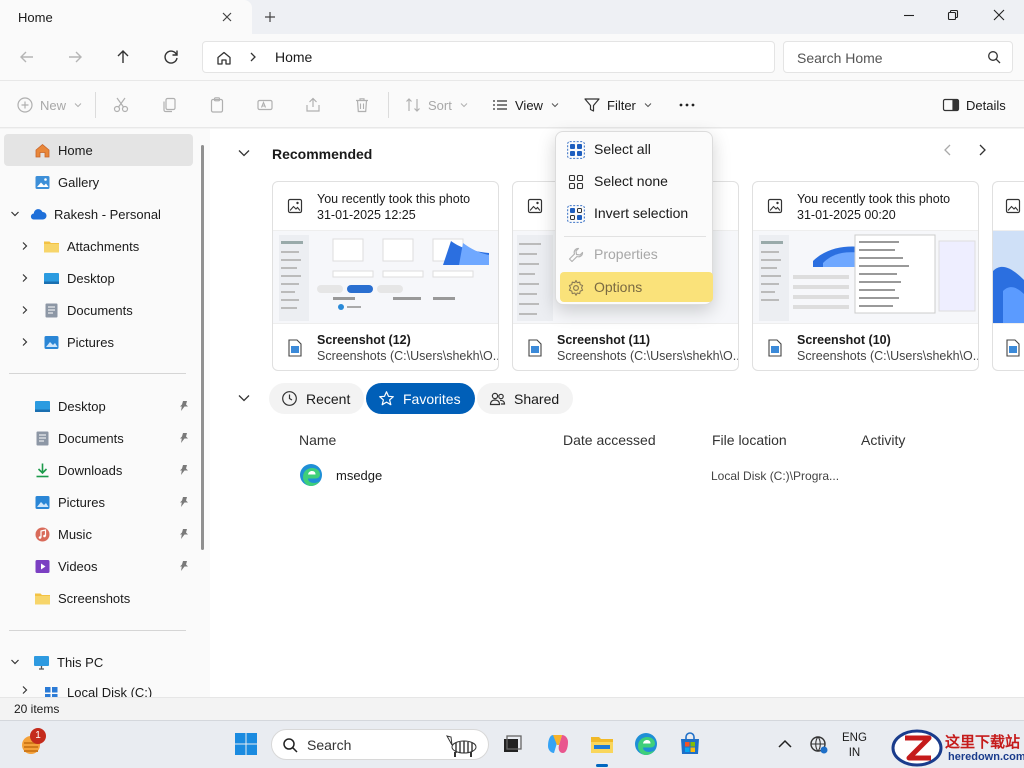 This screenshot has width=1024, height=768. I want to click on refresh-icon, so click(171, 57).